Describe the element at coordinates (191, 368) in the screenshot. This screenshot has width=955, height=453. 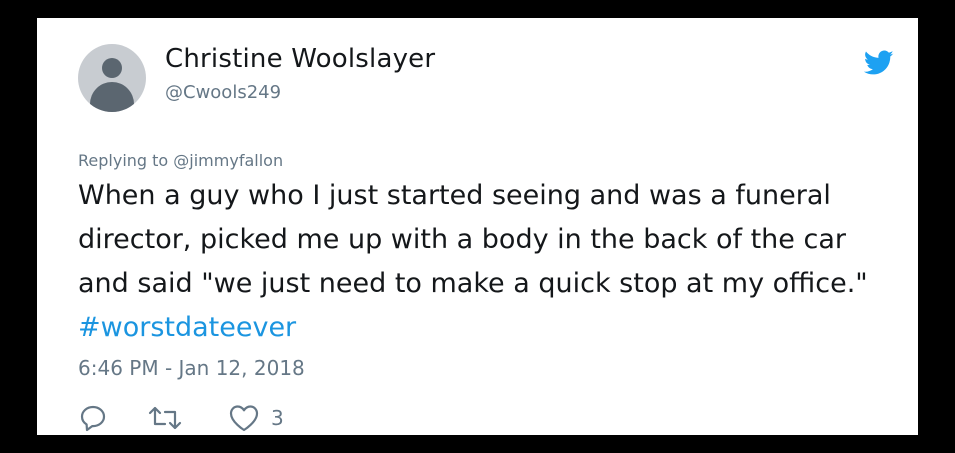
I see `tweet-timestamp: 6:46 PM - Jan 12, 2018` at that location.